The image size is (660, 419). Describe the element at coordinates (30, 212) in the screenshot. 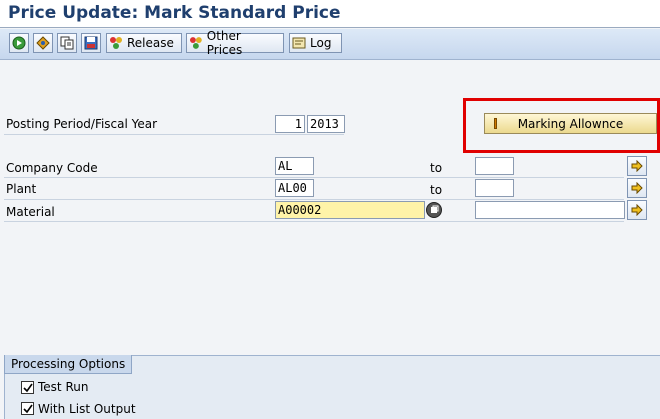

I see `material-label: Material` at that location.